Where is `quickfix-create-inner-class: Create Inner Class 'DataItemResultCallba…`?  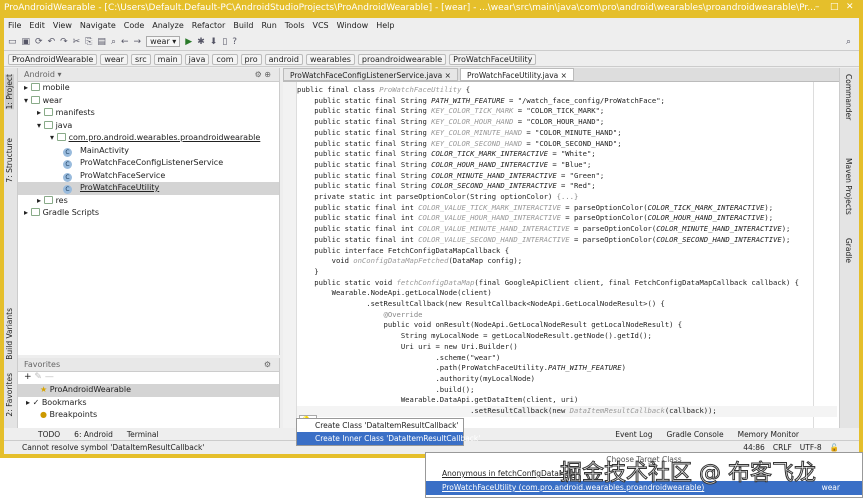 quickfix-create-inner-class: Create Inner Class 'DataItemResultCallba… is located at coordinates (388, 438).